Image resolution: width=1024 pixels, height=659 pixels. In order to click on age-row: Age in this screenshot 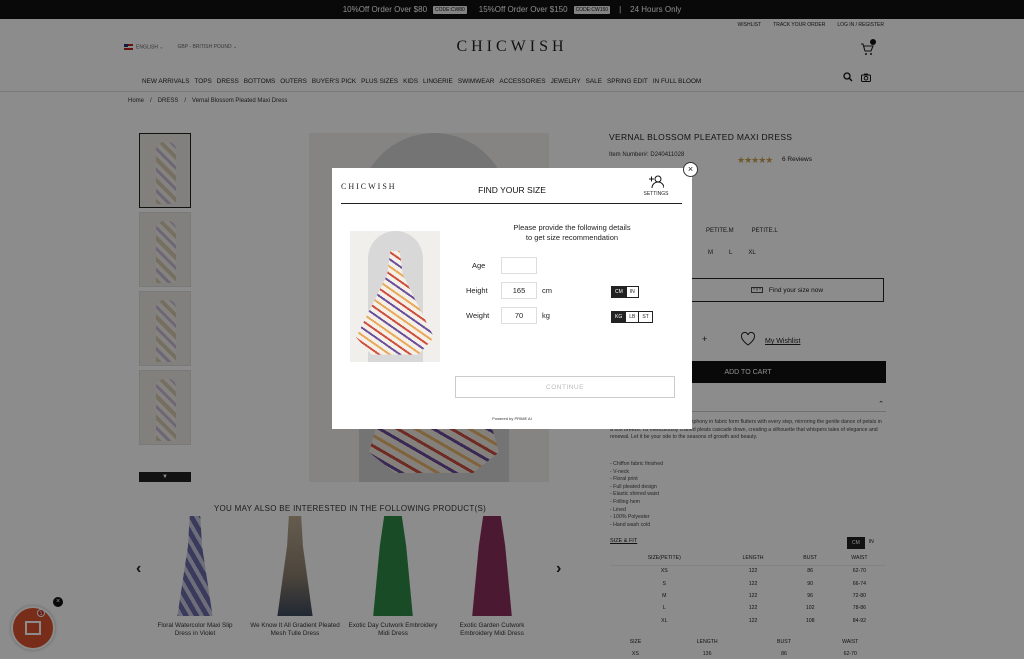, I will do `click(504, 265)`.